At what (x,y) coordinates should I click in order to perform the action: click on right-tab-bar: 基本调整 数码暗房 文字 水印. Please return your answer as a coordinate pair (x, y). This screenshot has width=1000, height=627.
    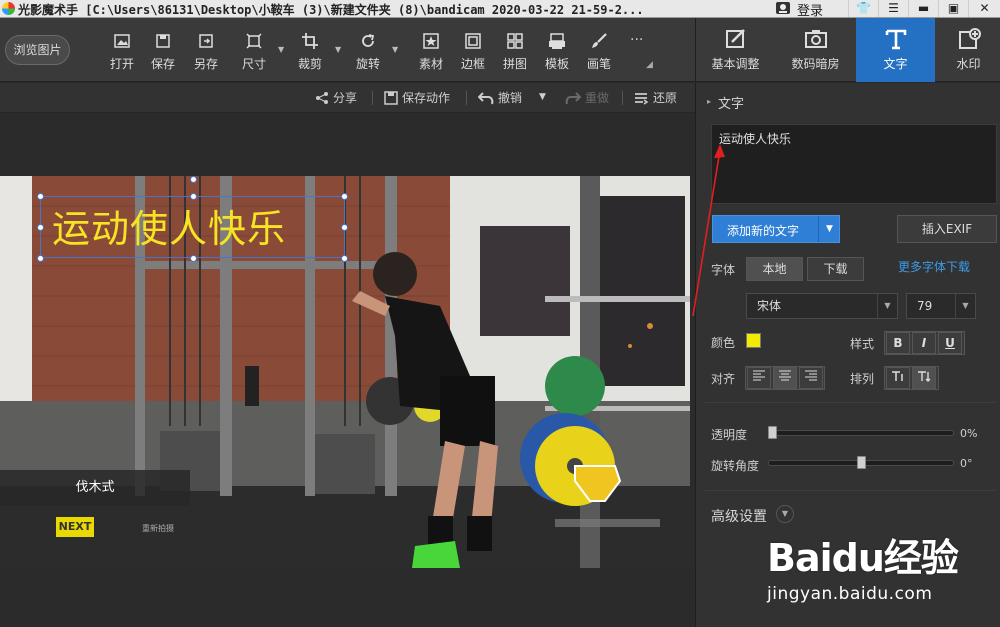
    Looking at the image, I should click on (847, 50).